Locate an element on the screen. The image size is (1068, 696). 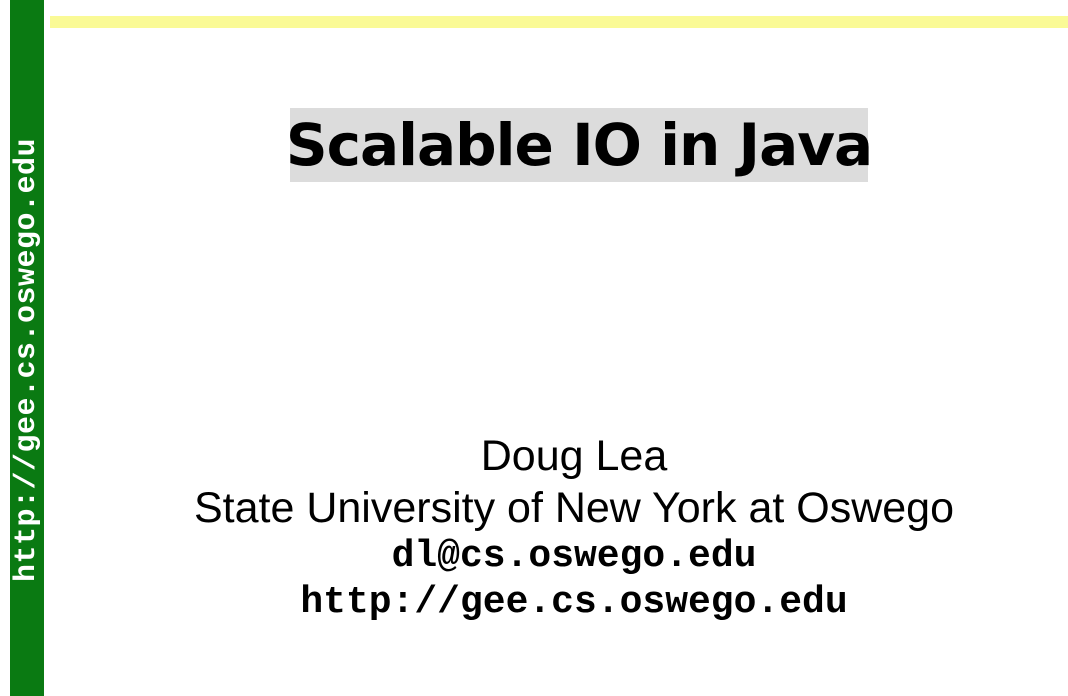
author-affiliation: State University of New York at Oswego is located at coordinates (574, 508).